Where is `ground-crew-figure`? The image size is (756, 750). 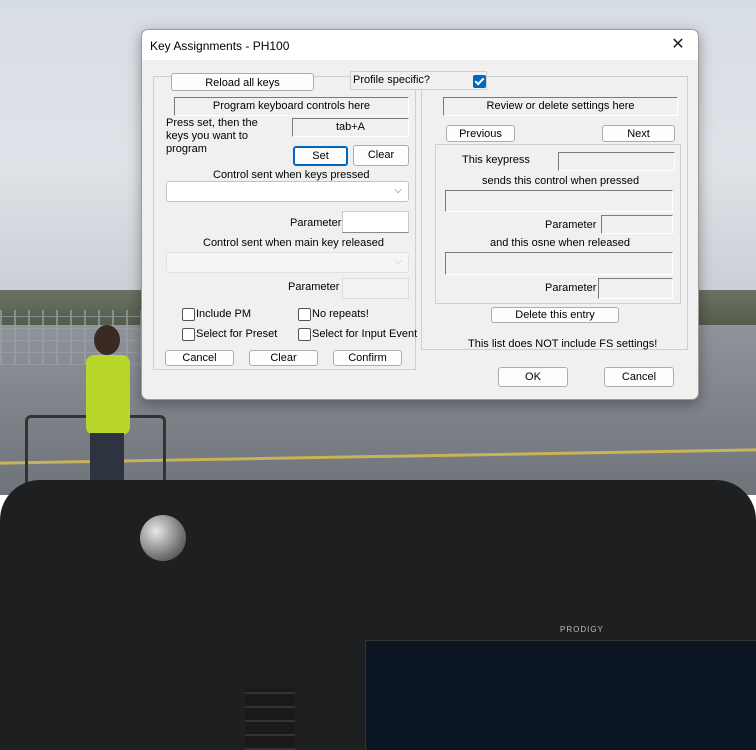 ground-crew-figure is located at coordinates (107, 407).